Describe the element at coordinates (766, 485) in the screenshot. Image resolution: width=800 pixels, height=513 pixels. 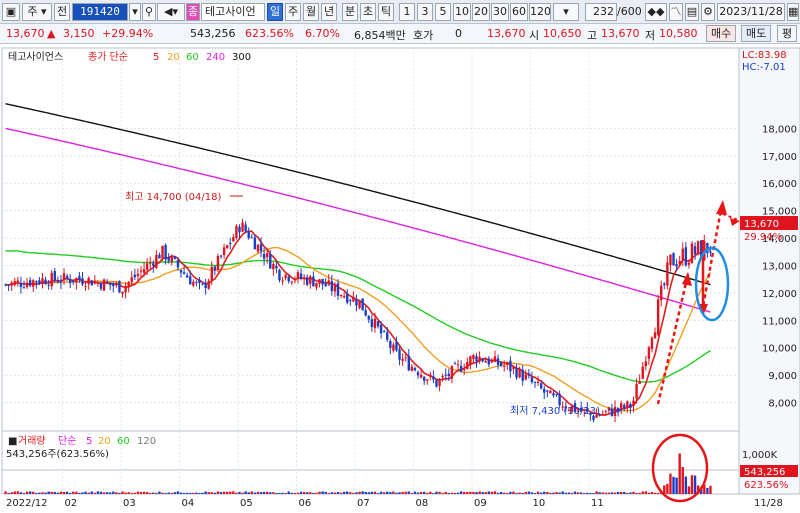
I see `volume-pct-tag-text: 623.56%` at that location.